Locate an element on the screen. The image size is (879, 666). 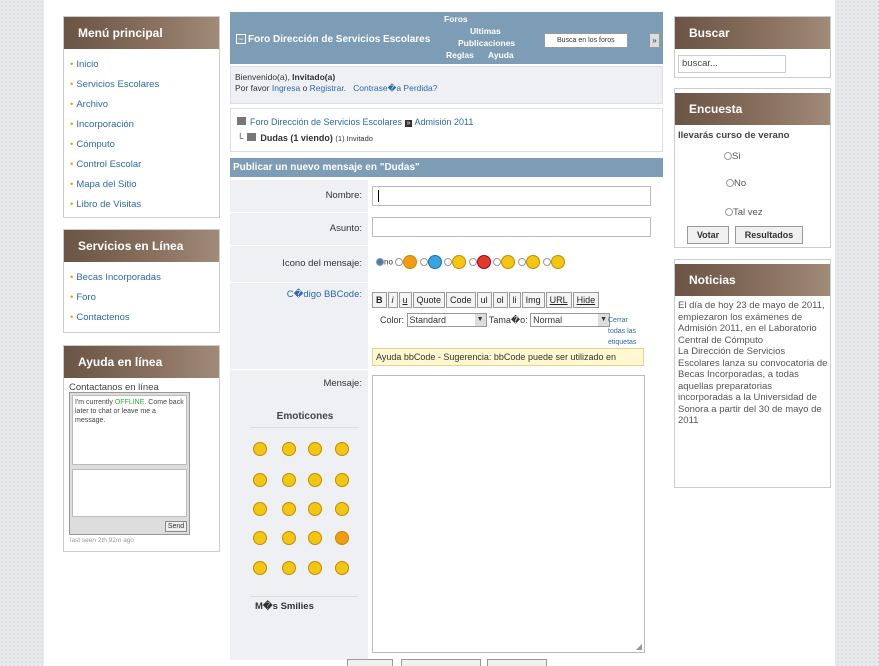
emoticon-confused-icon is located at coordinates (342, 568).